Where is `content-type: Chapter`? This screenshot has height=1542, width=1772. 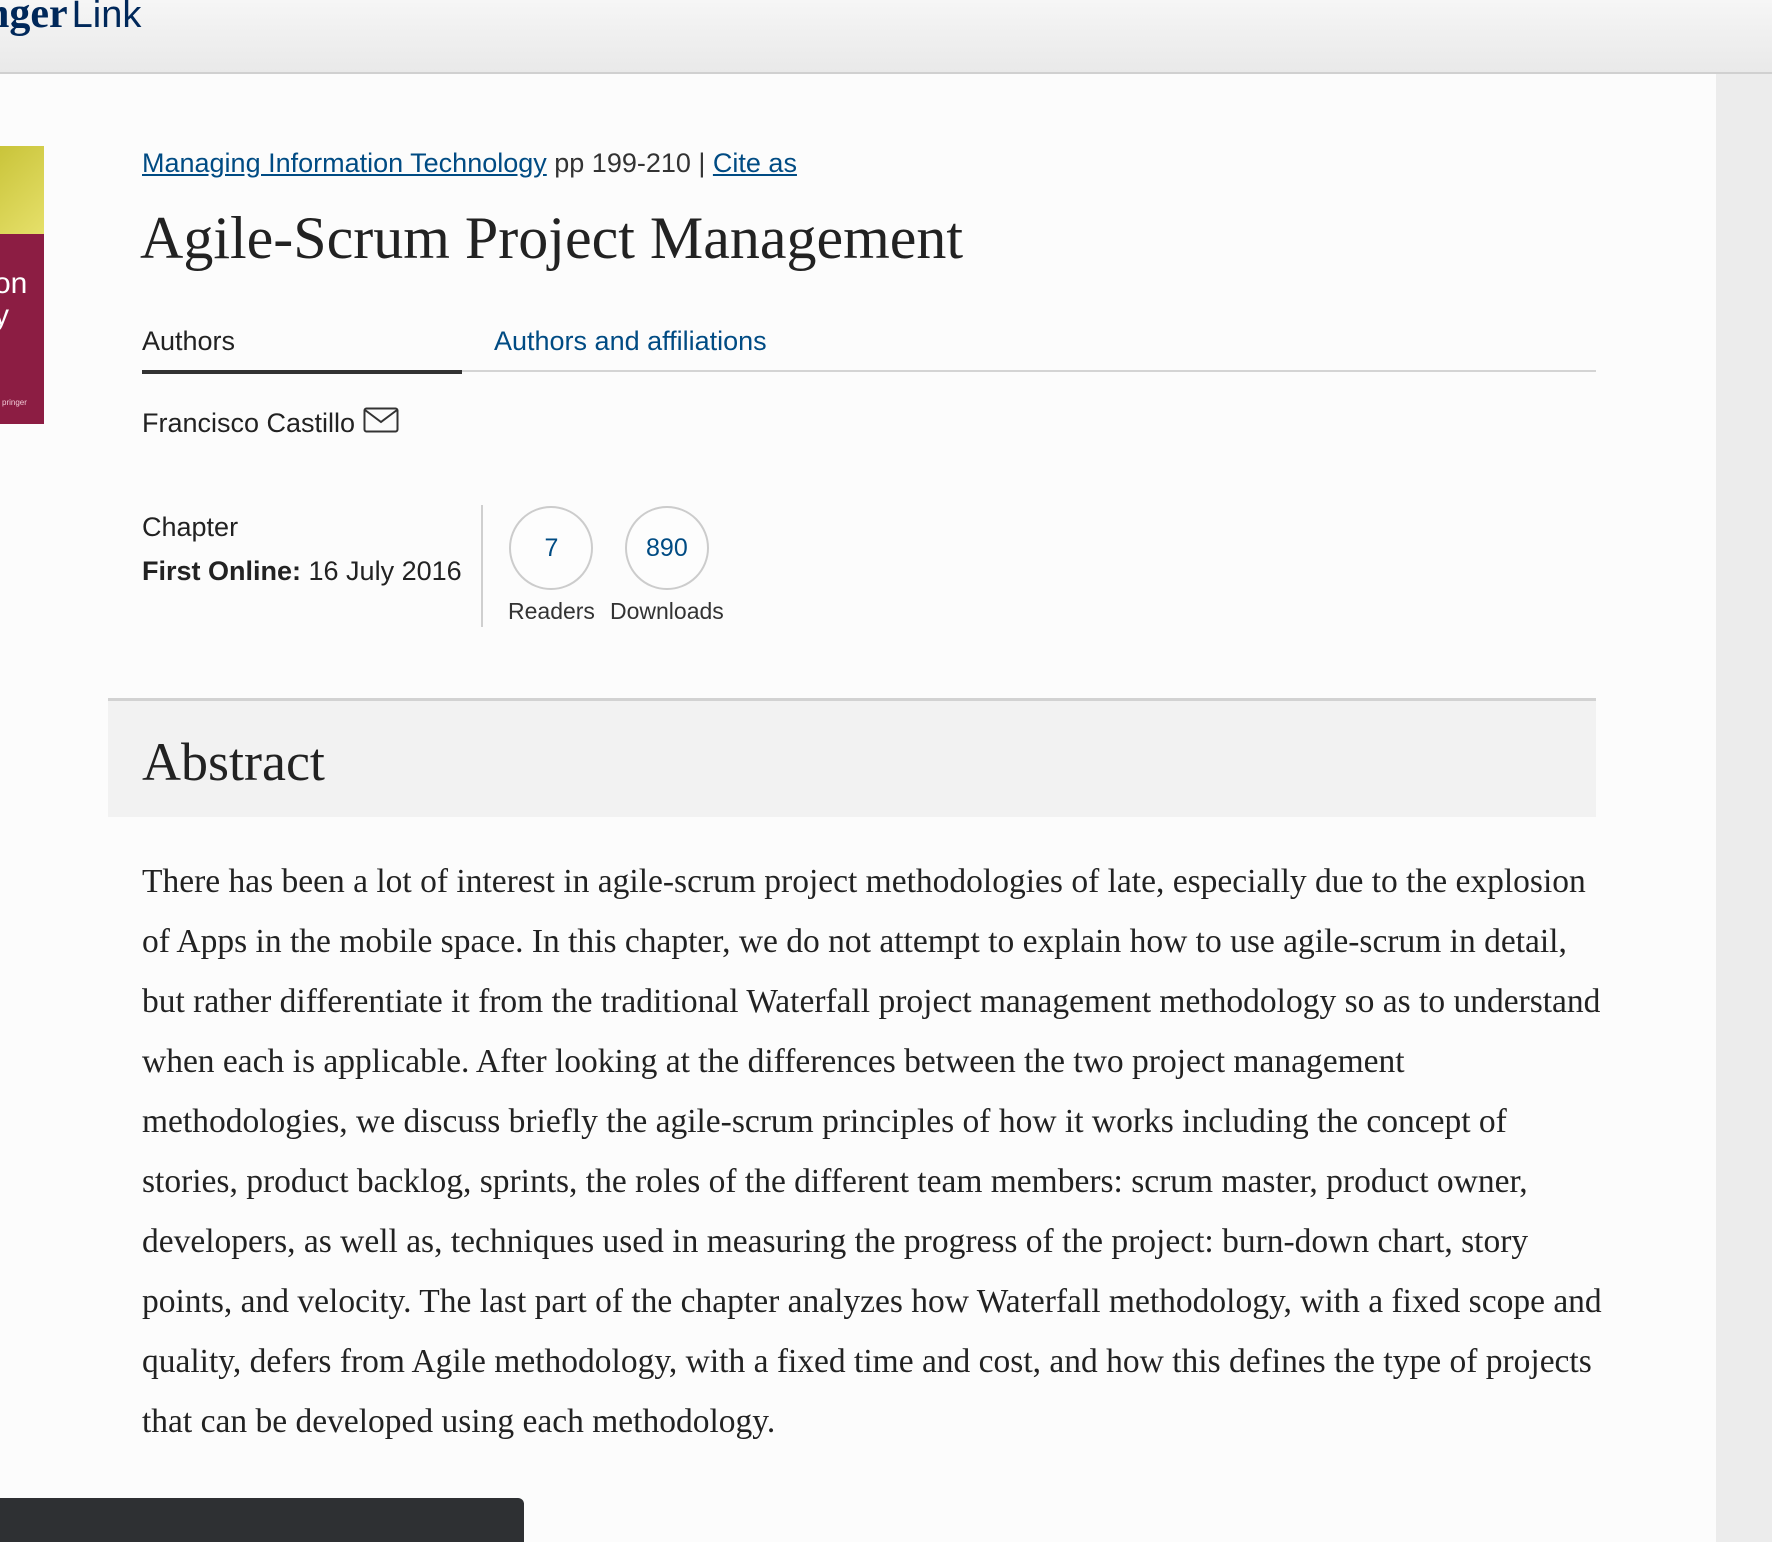
content-type: Chapter is located at coordinates (190, 527).